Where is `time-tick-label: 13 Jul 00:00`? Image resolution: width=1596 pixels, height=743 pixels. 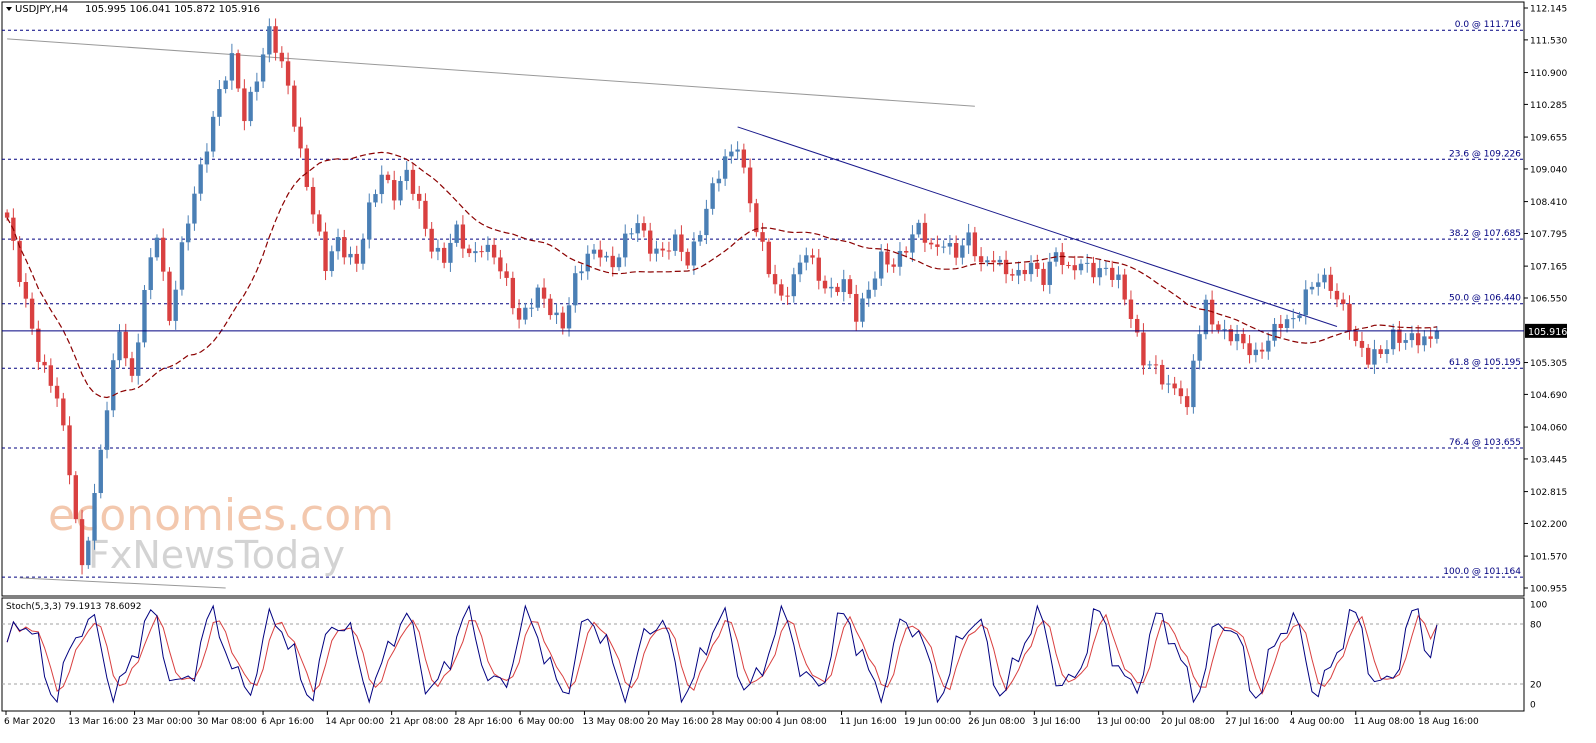
time-tick-label: 13 Jul 00:00 is located at coordinates (1124, 722).